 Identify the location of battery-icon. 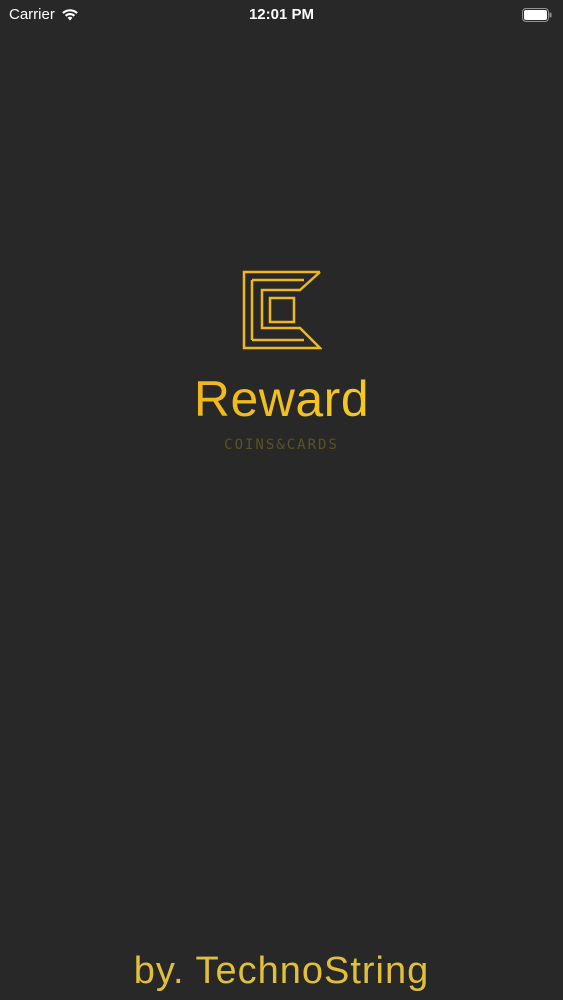
(537, 15).